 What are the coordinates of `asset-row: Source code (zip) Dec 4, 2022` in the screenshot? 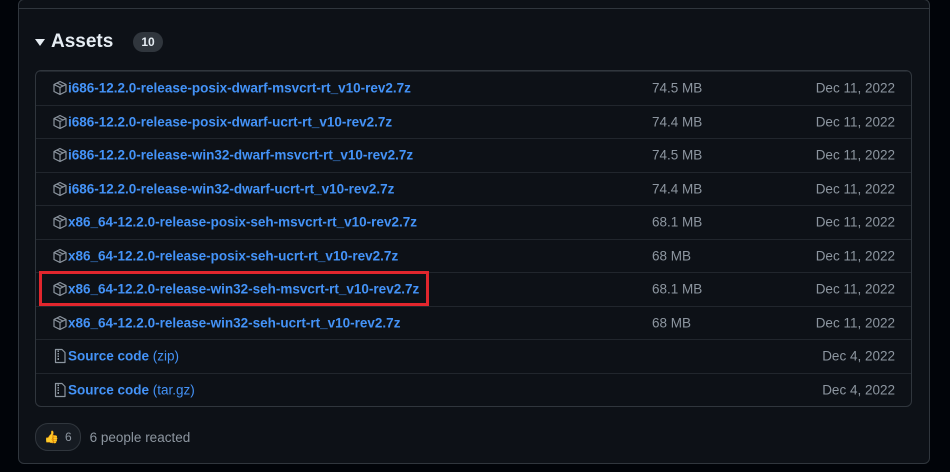 It's located at (473, 356).